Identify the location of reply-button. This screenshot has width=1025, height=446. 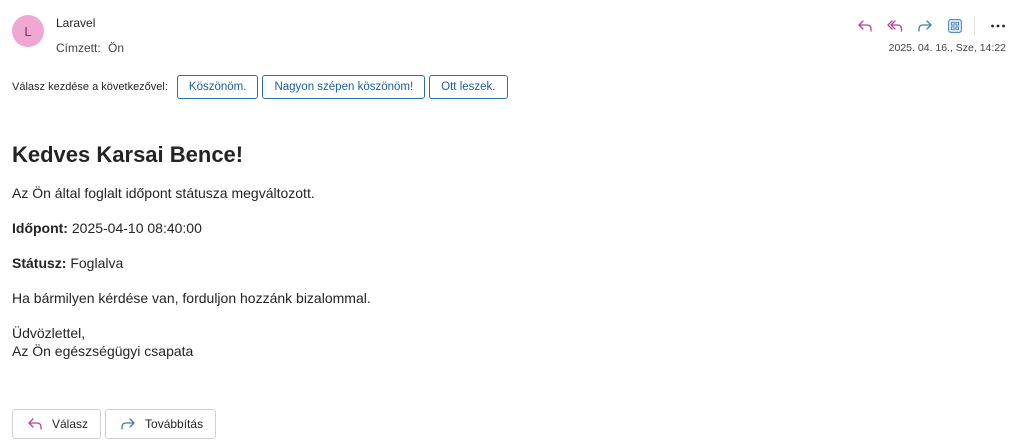
(865, 26).